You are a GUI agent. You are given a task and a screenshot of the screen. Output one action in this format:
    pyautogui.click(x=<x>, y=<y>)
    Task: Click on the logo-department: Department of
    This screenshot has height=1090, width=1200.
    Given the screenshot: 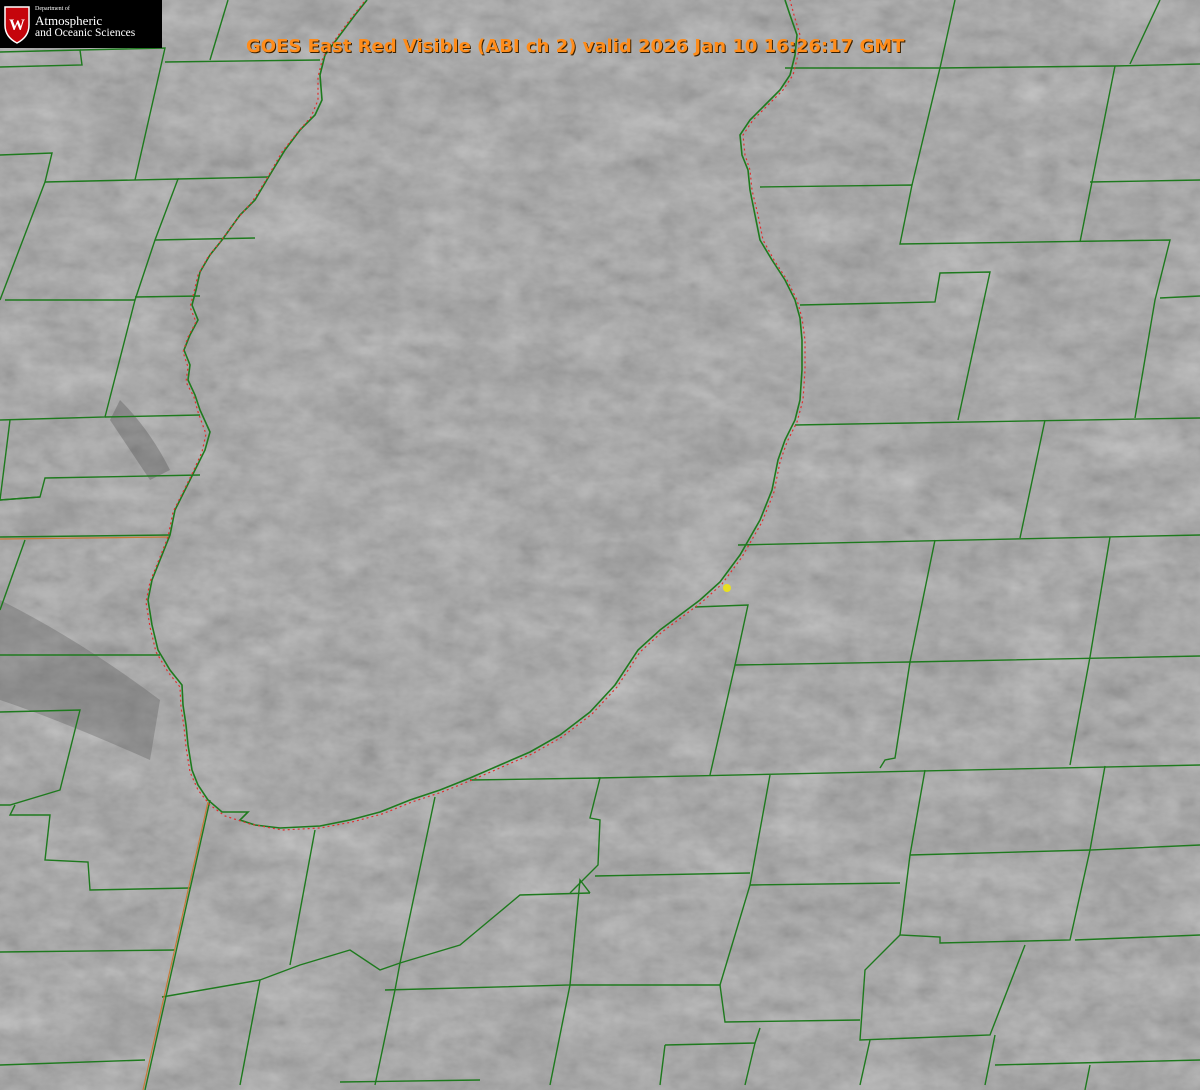 What is the action you would take?
    pyautogui.click(x=52, y=9)
    